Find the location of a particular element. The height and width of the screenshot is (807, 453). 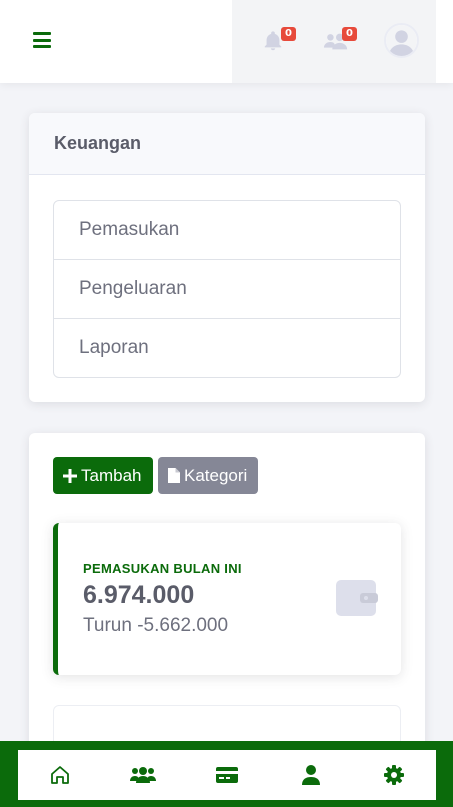

nav-home is located at coordinates (60, 775).